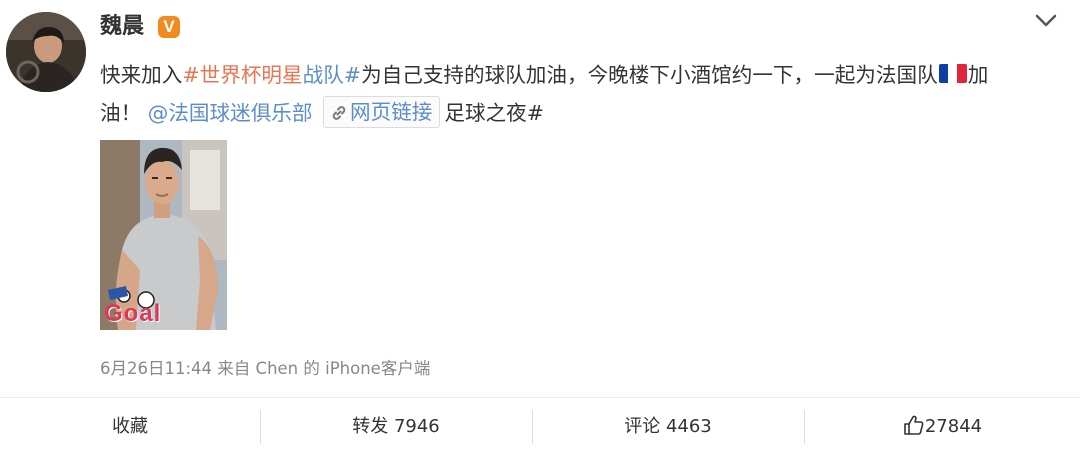 The height and width of the screenshot is (456, 1080). I want to click on post-image: Goal, so click(163, 235).